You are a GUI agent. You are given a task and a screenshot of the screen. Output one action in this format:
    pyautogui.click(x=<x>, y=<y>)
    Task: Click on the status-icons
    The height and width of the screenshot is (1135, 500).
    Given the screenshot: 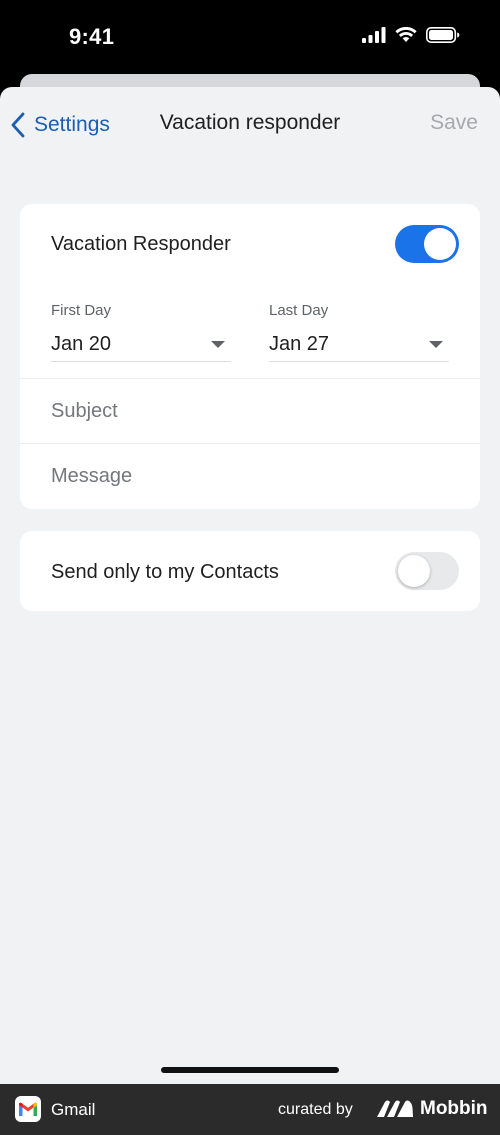 What is the action you would take?
    pyautogui.click(x=411, y=35)
    